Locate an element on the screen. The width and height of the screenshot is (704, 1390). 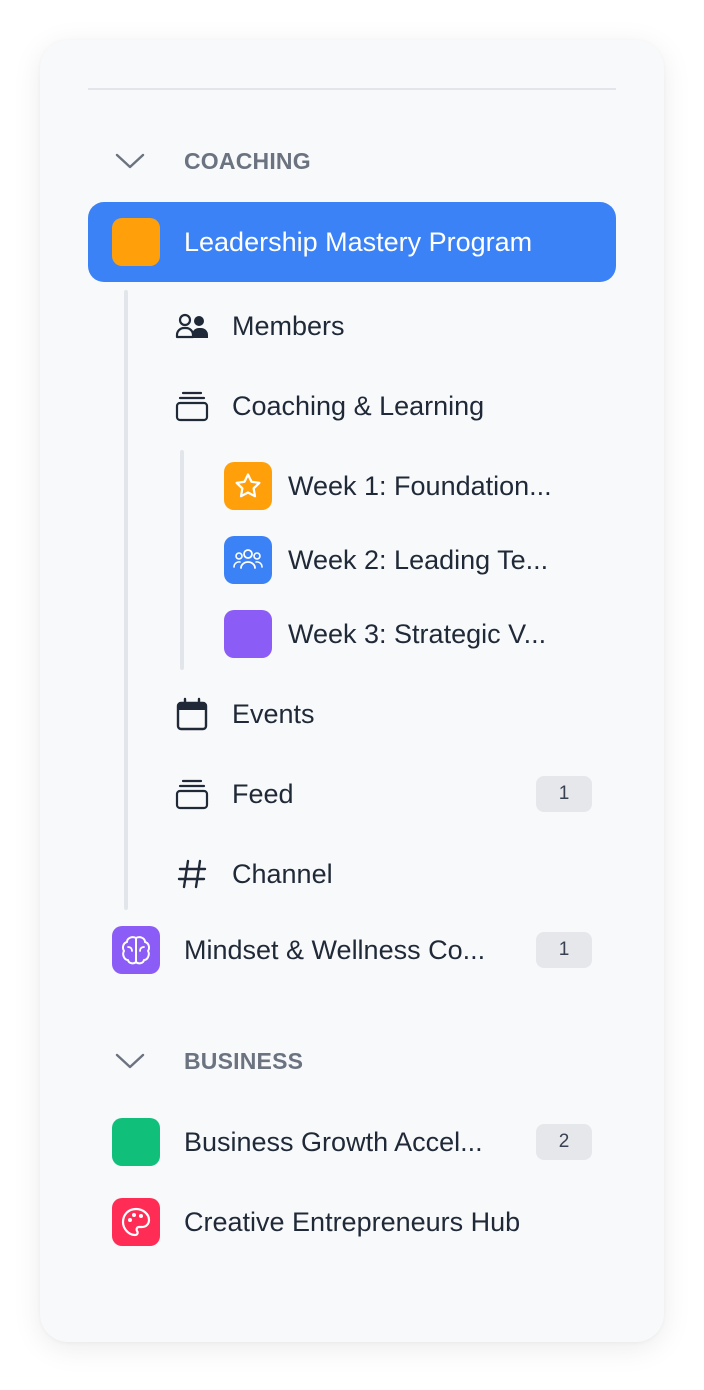
tree-line is located at coordinates (126, 600).